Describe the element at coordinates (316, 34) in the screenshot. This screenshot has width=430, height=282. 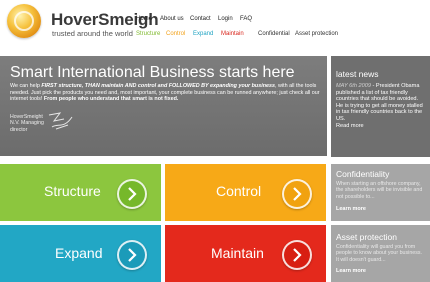
I see `nav-asset-protection: Asset protection` at that location.